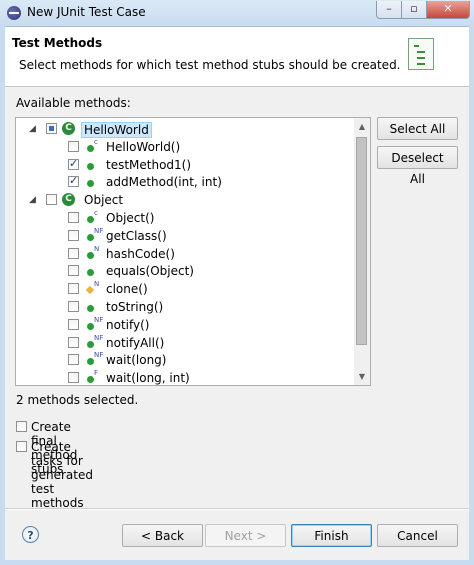 The image size is (474, 565). What do you see at coordinates (186, 218) in the screenshot?
I see `tree-method-node: c Object()` at bounding box center [186, 218].